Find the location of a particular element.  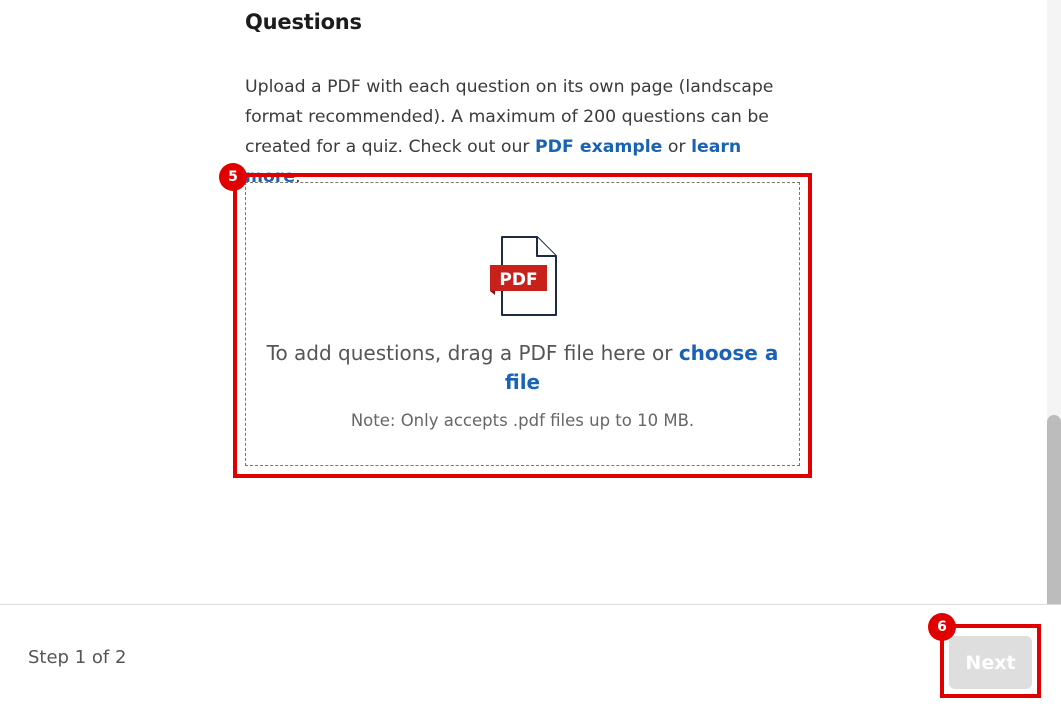

annotation-badge-5: 5 is located at coordinates (233, 177).